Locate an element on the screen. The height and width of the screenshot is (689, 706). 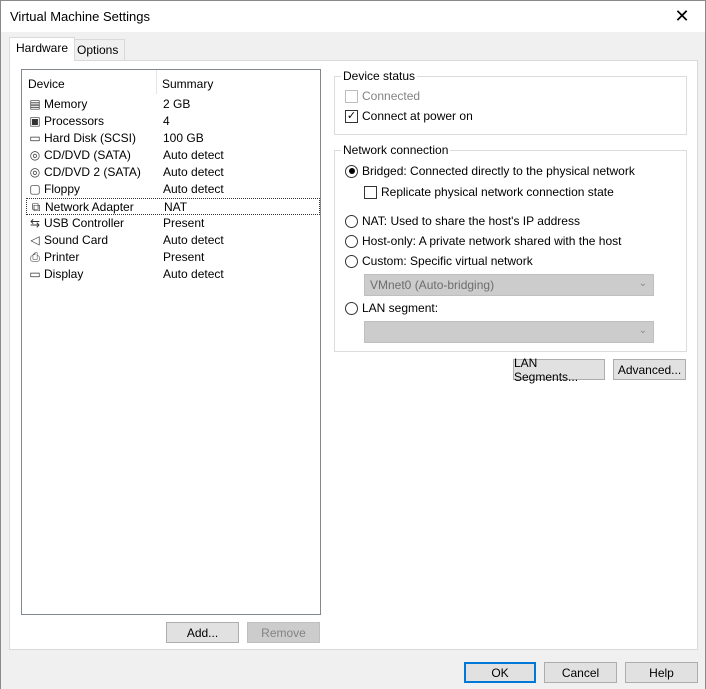
device-row: ⇆ USB Controller Present is located at coordinates (173, 223).